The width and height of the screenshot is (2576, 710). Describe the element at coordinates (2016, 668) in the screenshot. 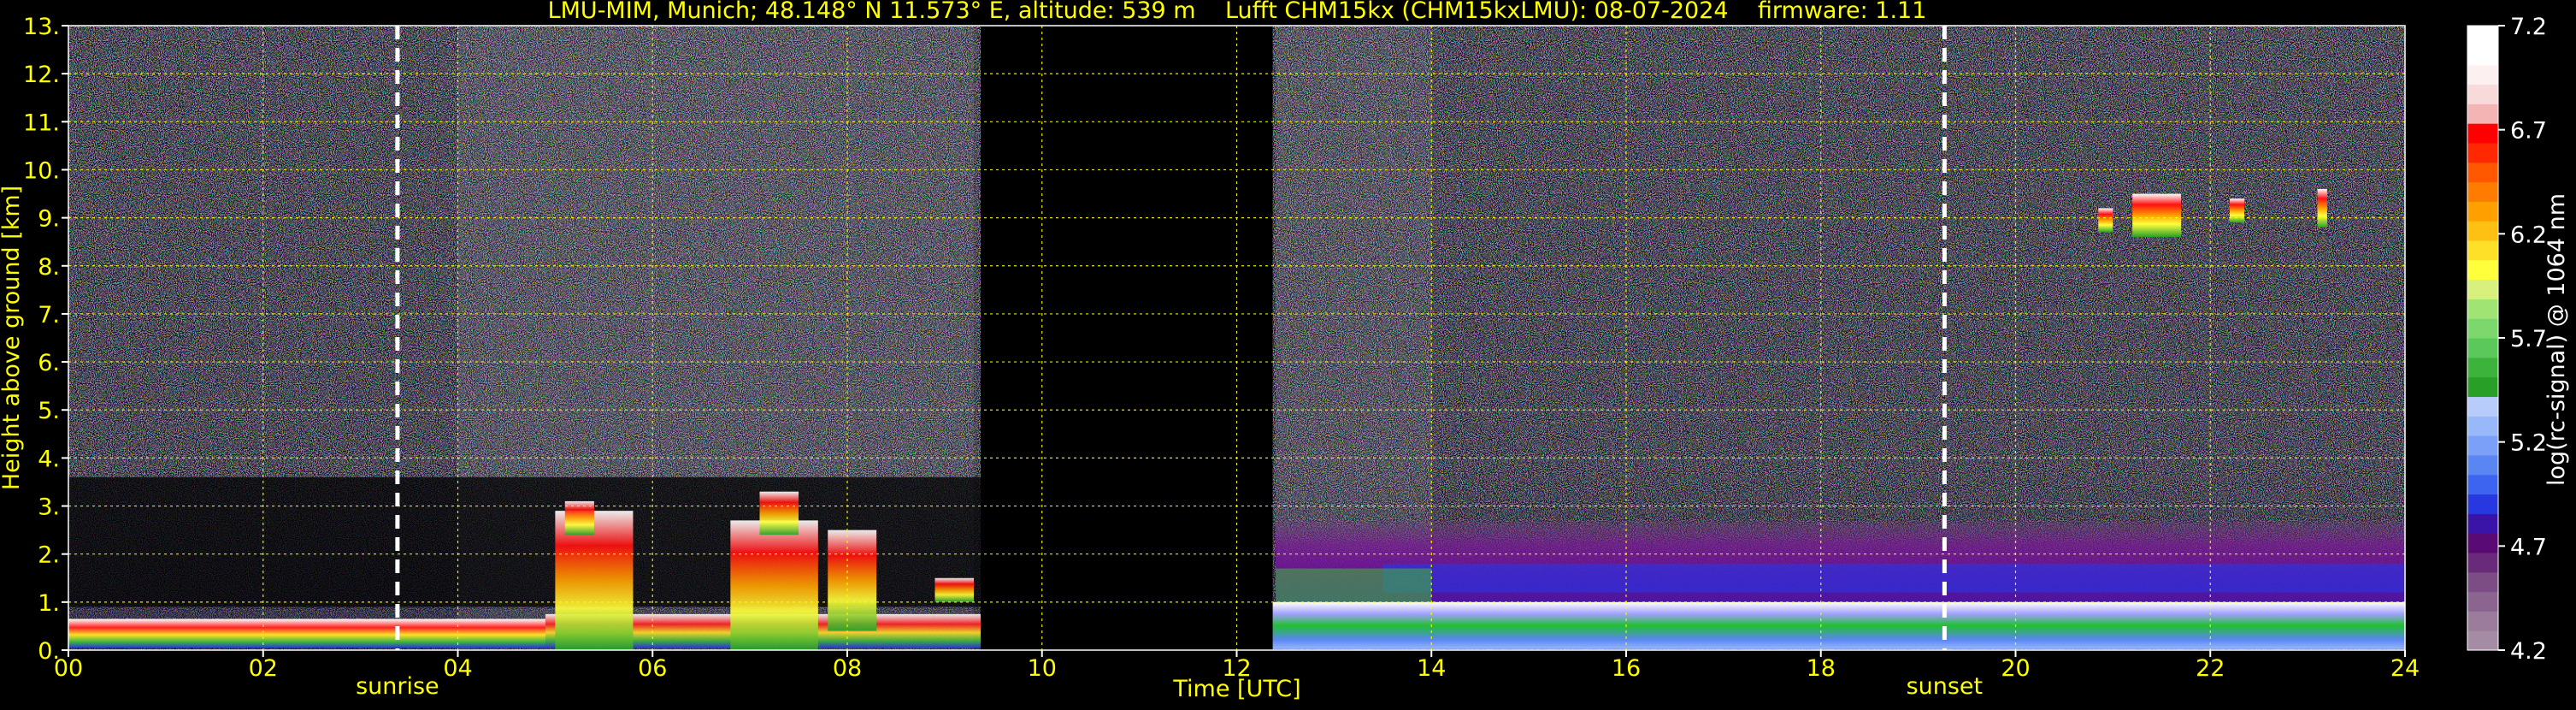

I see `x-tick-label: 20` at that location.